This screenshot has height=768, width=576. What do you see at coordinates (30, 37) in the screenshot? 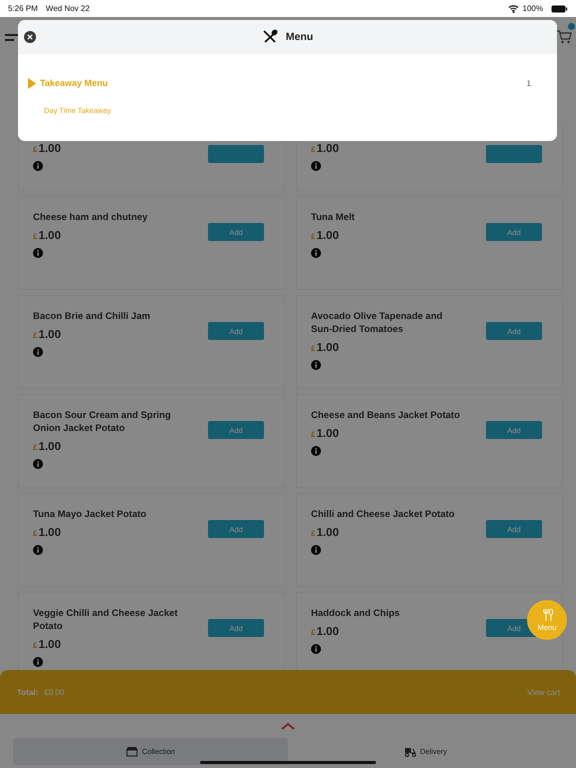
I see `close-icon` at bounding box center [30, 37].